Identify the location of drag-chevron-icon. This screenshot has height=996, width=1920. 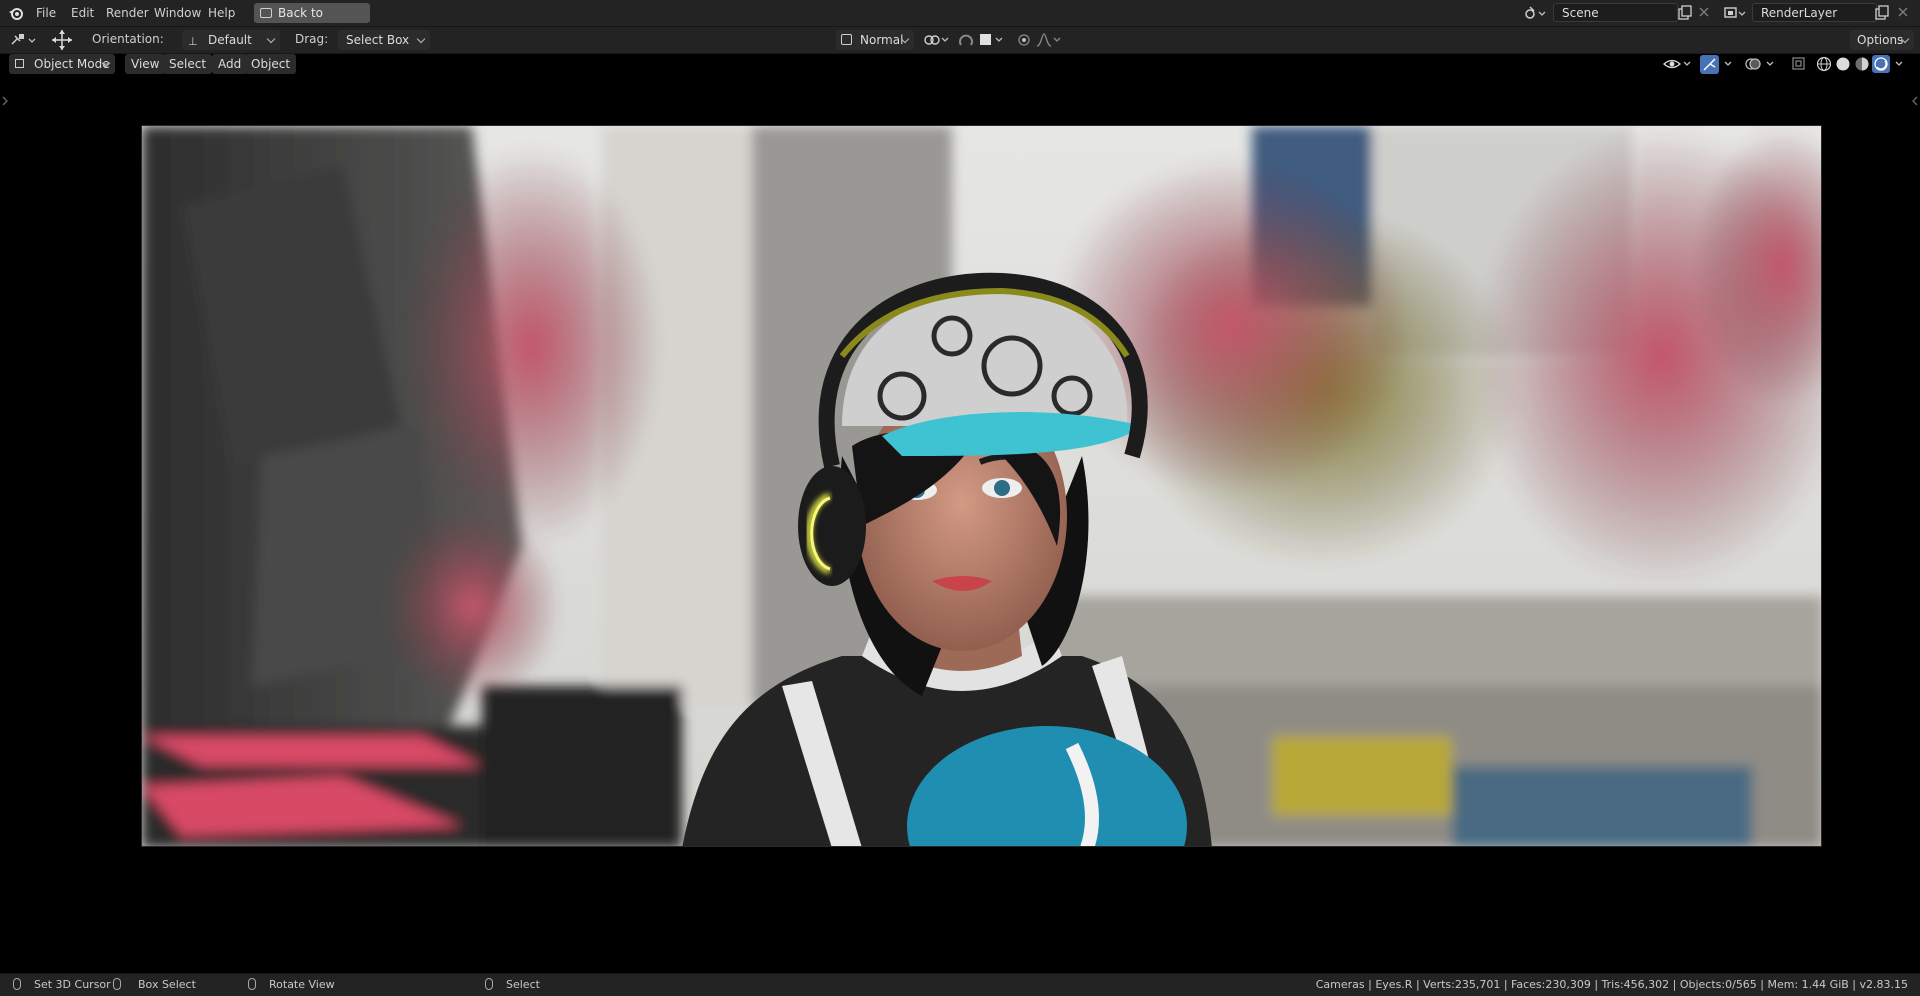
(421, 39).